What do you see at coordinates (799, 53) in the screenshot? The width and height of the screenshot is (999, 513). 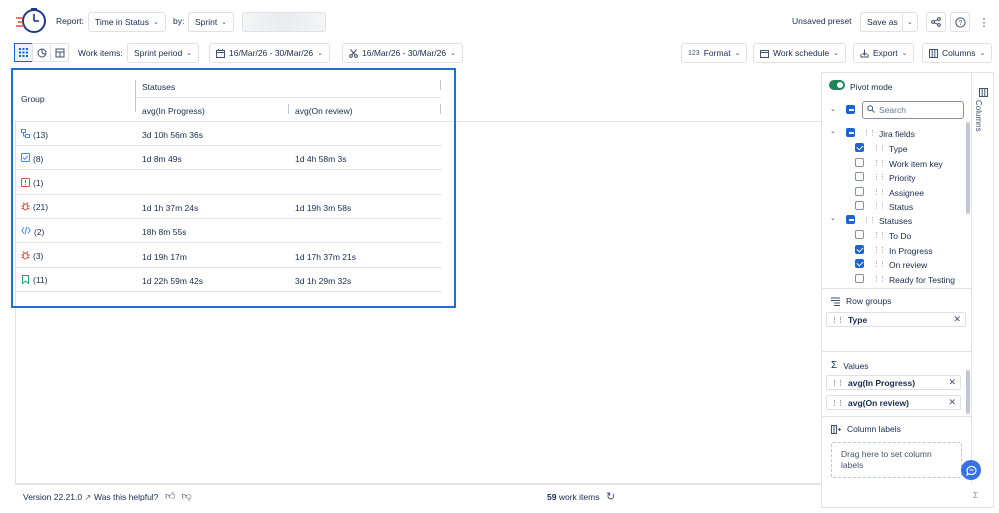 I see `work-schedule-button: Work schedule ⌄` at bounding box center [799, 53].